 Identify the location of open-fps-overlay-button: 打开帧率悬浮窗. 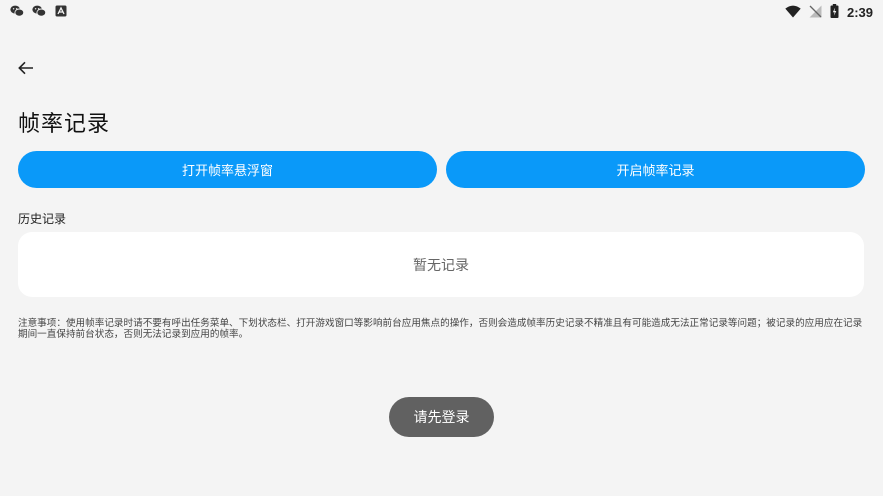
(227, 169).